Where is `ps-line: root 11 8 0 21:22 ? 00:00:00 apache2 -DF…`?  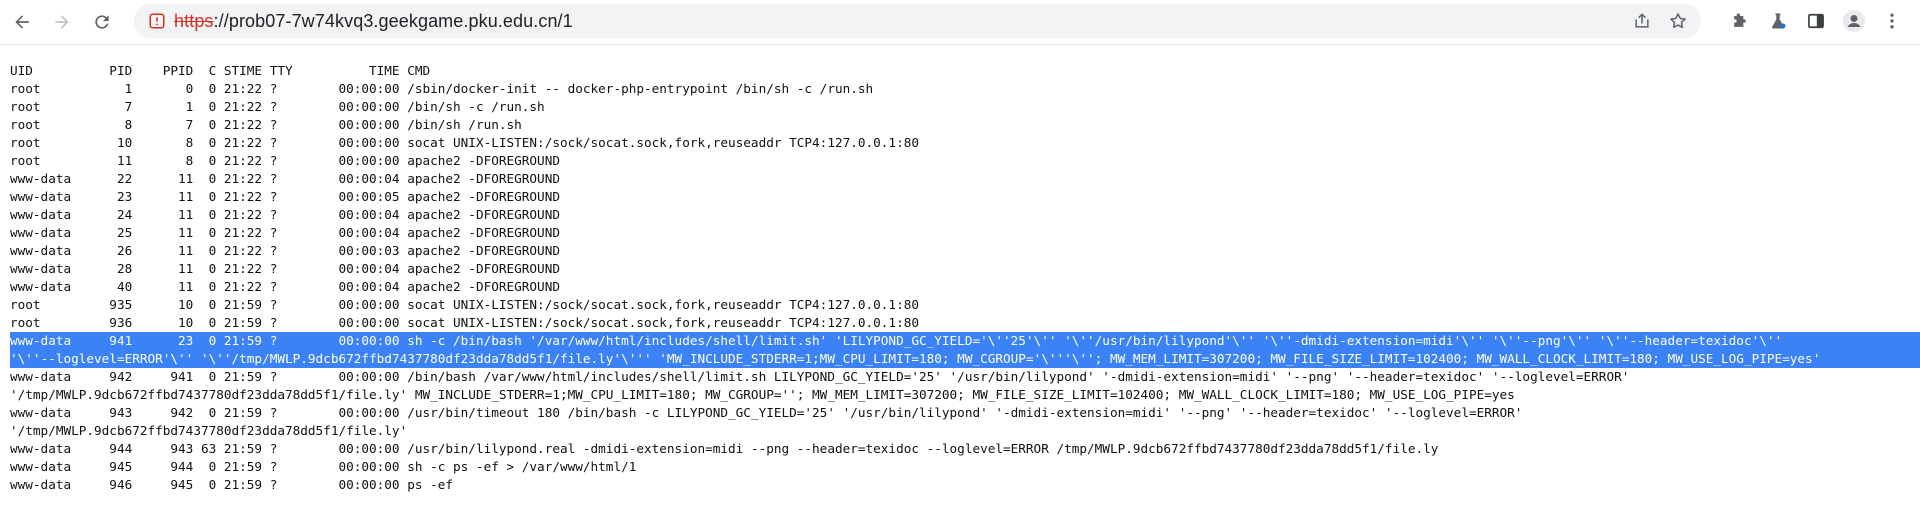 ps-line: root 11 8 0 21:22 ? 00:00:00 apache2 -DF… is located at coordinates (285, 160).